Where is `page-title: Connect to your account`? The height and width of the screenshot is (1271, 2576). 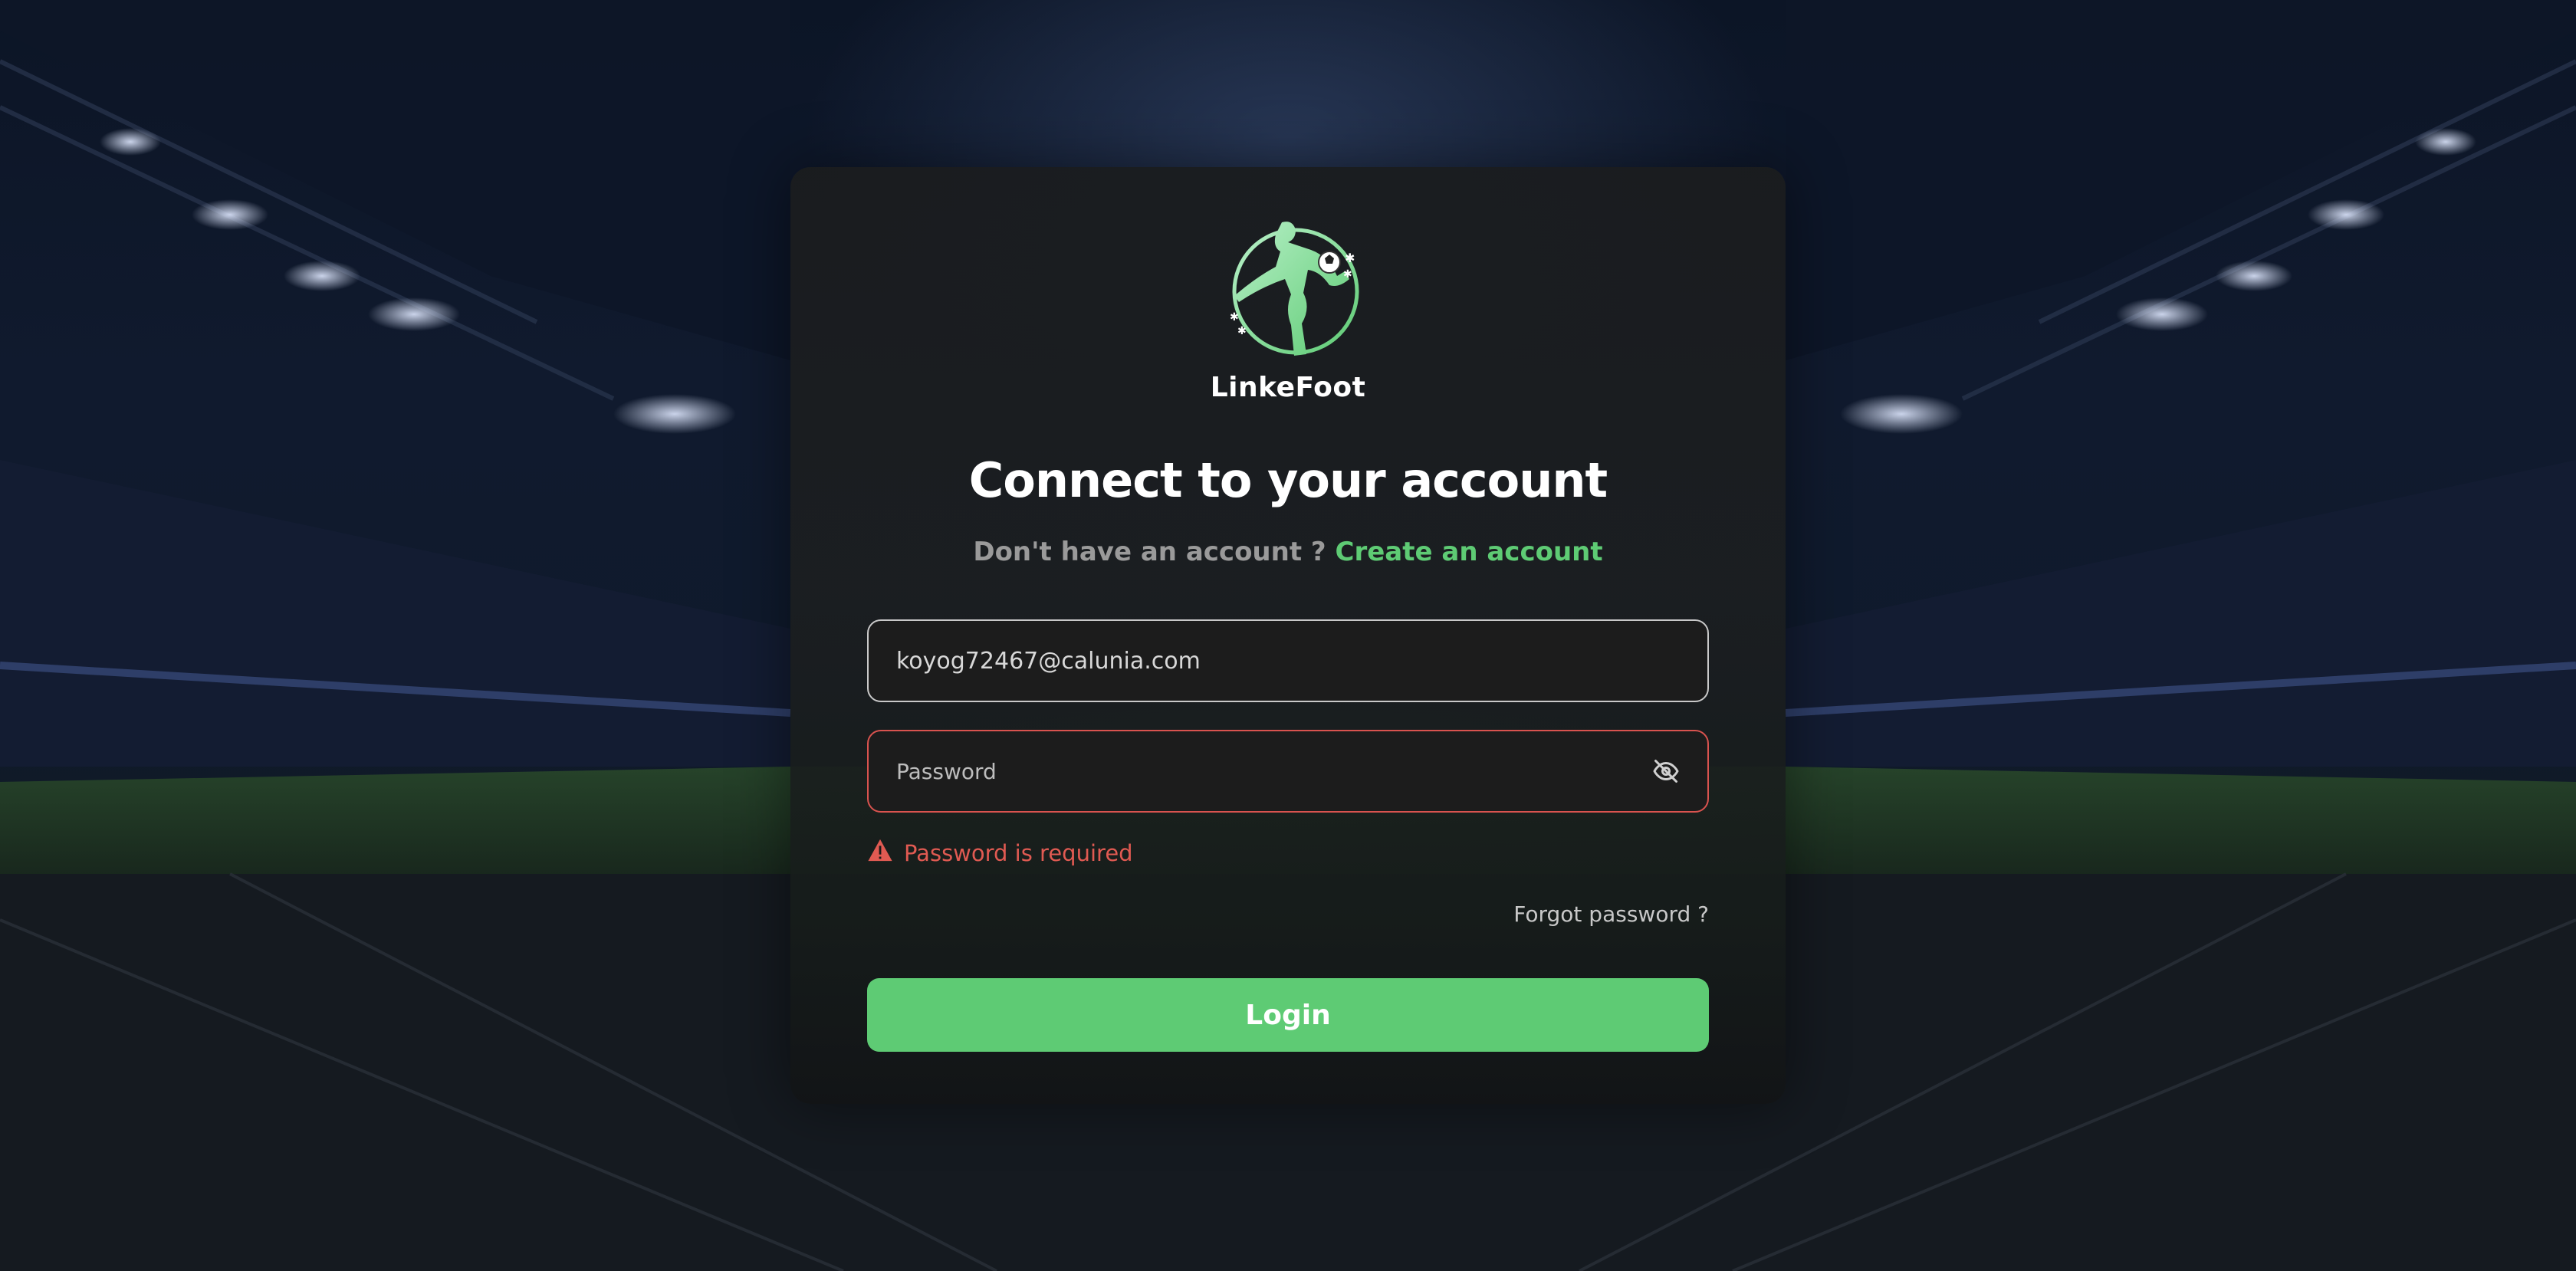
page-title: Connect to your account is located at coordinates (1288, 480).